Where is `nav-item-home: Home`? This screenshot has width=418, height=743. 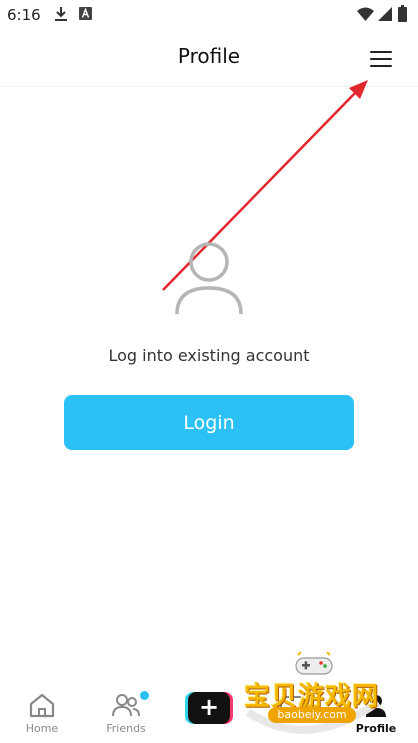 nav-item-home: Home is located at coordinates (42, 714).